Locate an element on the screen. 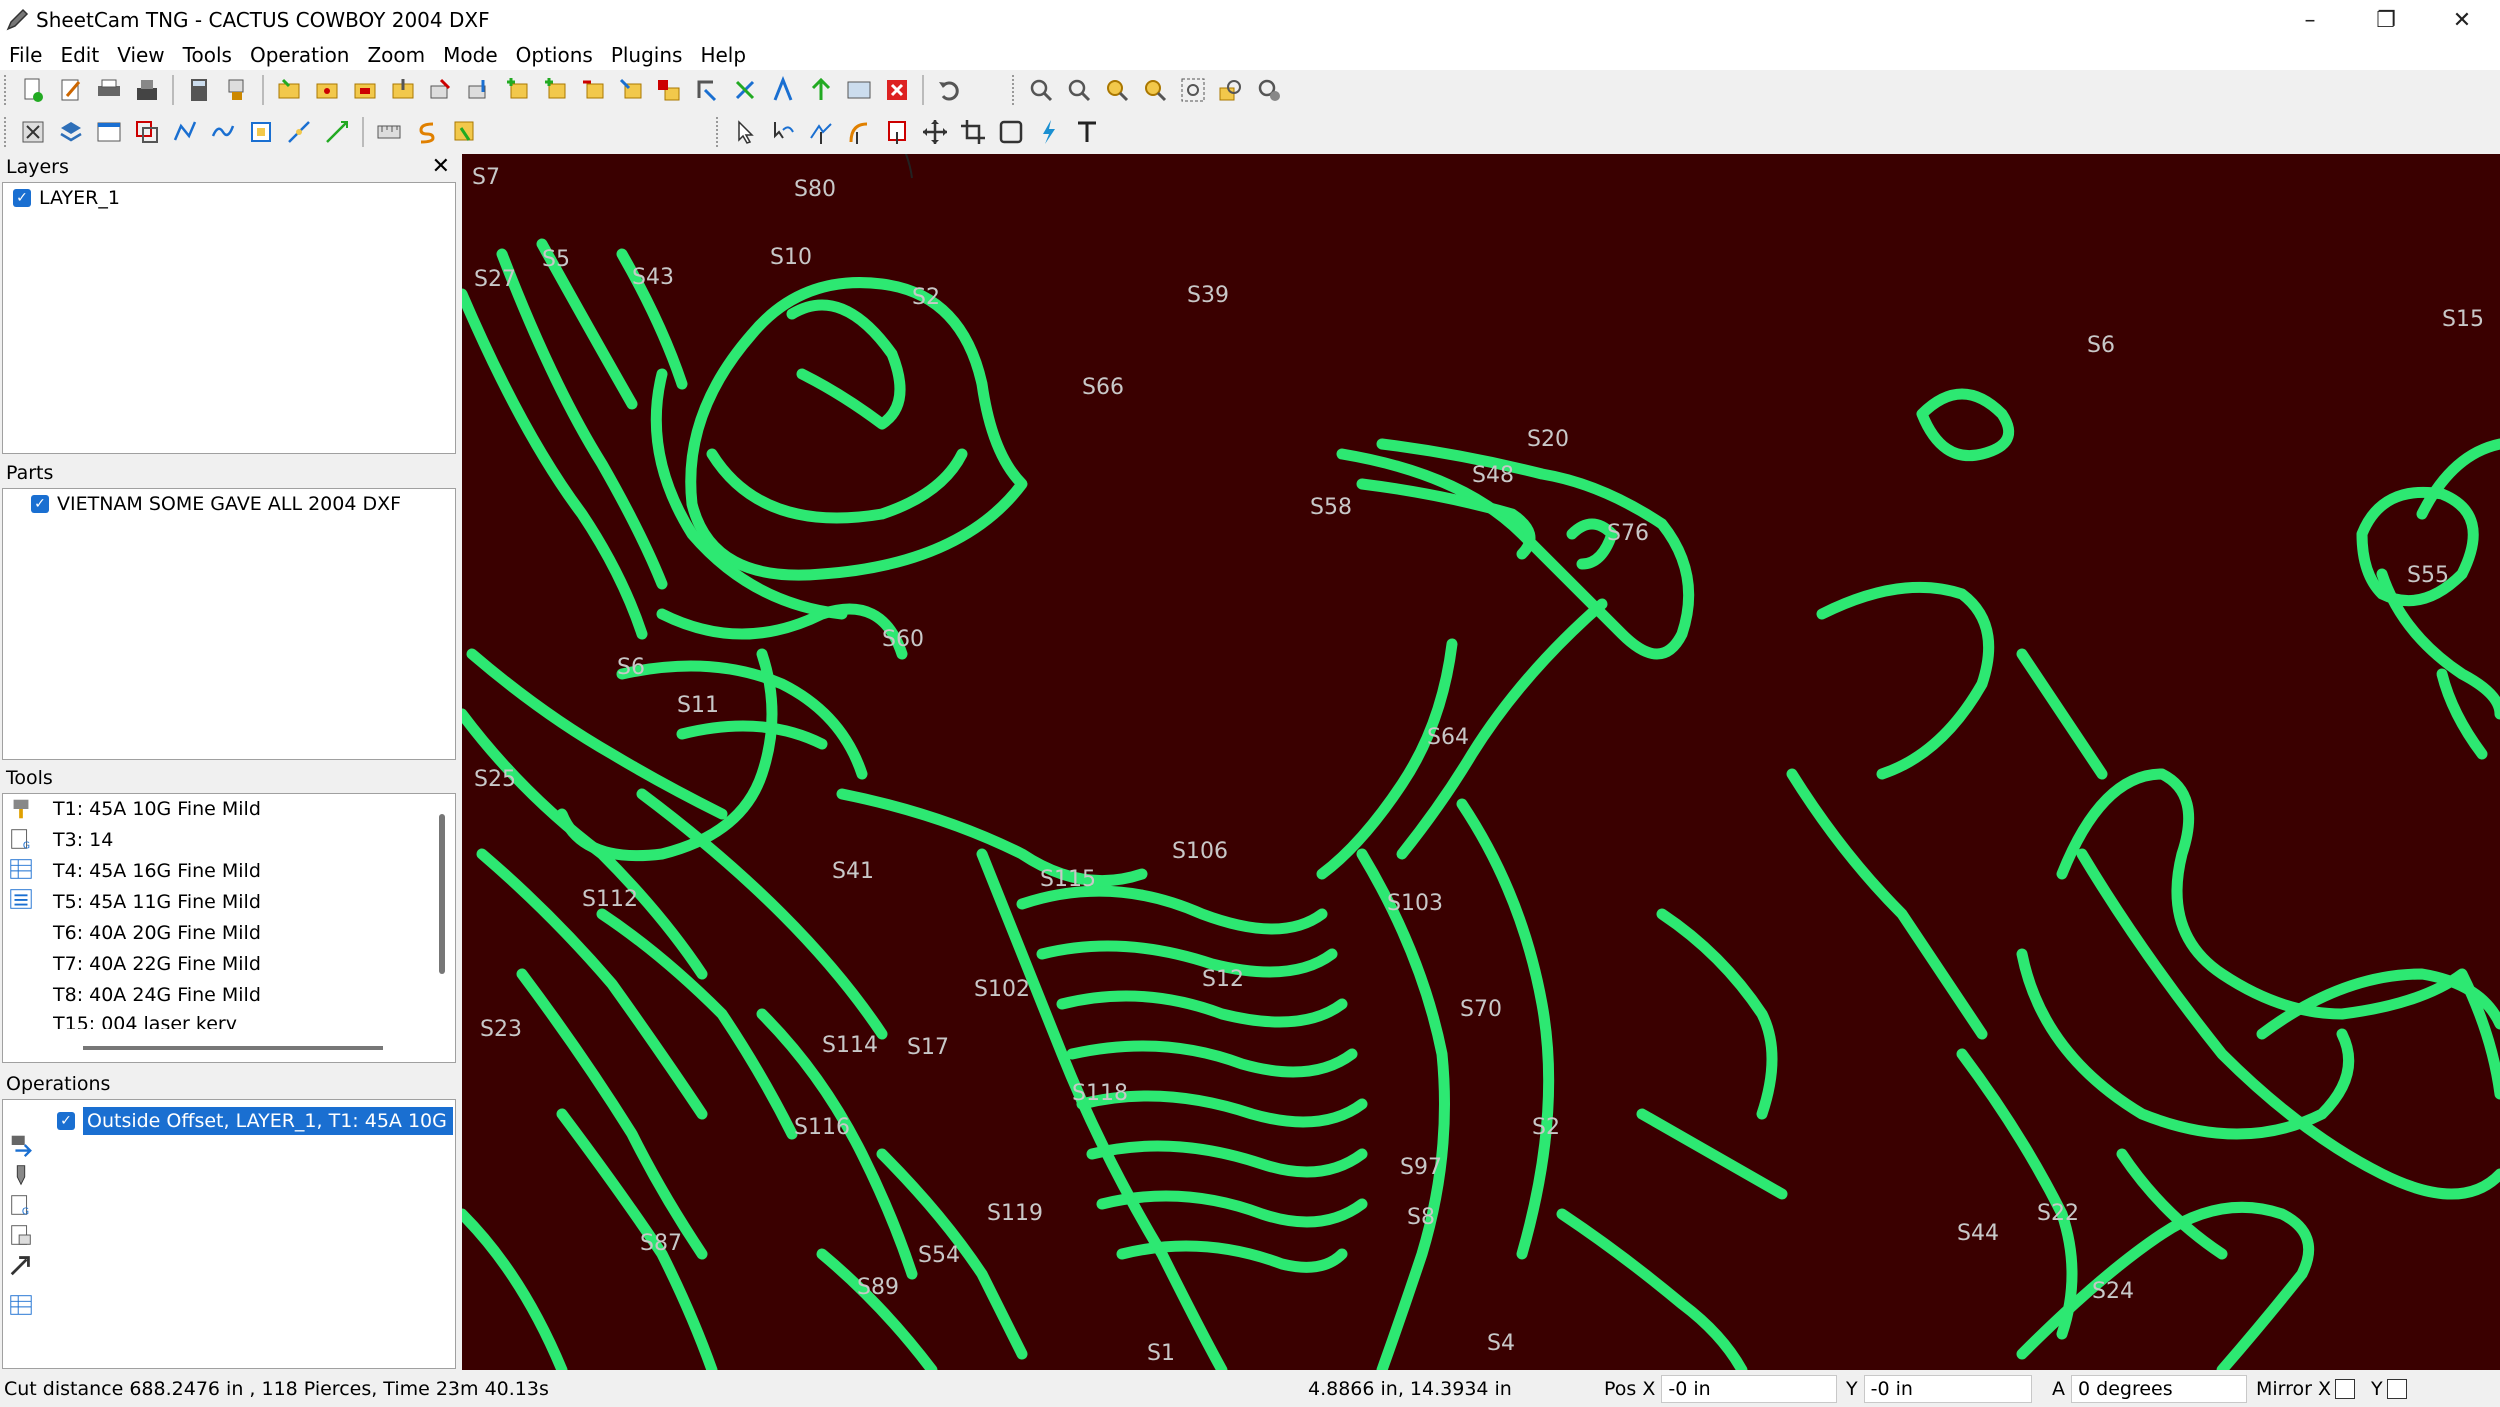 The height and width of the screenshot is (1407, 2500). zoom-settings-icon is located at coordinates (1269, 90).